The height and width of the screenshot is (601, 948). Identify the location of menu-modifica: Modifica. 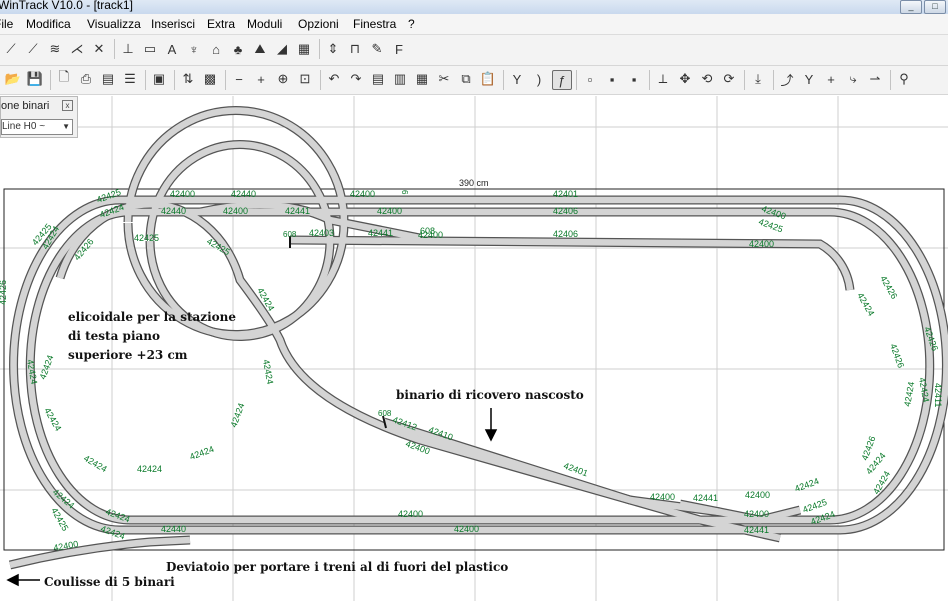
(48, 24).